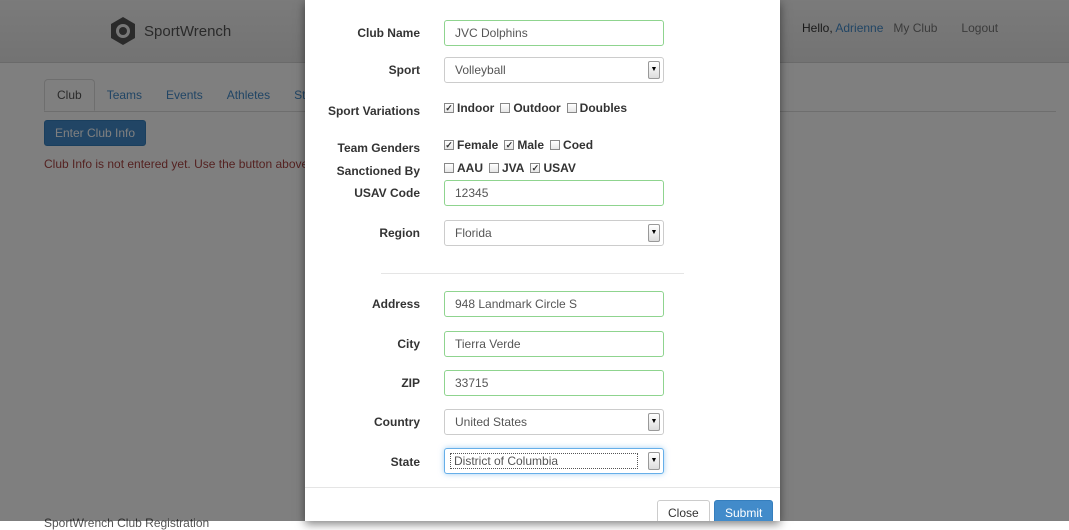  Describe the element at coordinates (554, 422) in the screenshot. I see `country-select: United States ▼` at that location.